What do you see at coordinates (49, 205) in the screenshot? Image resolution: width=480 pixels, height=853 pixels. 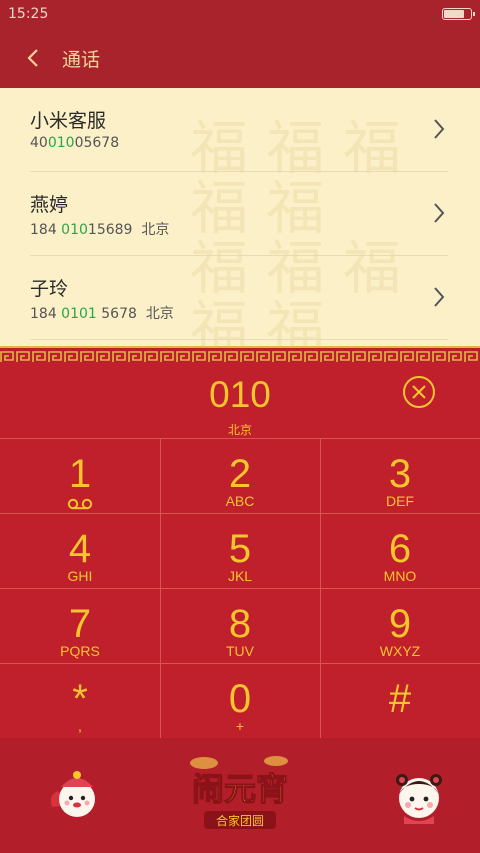 I see `contact-name: 燕婷` at bounding box center [49, 205].